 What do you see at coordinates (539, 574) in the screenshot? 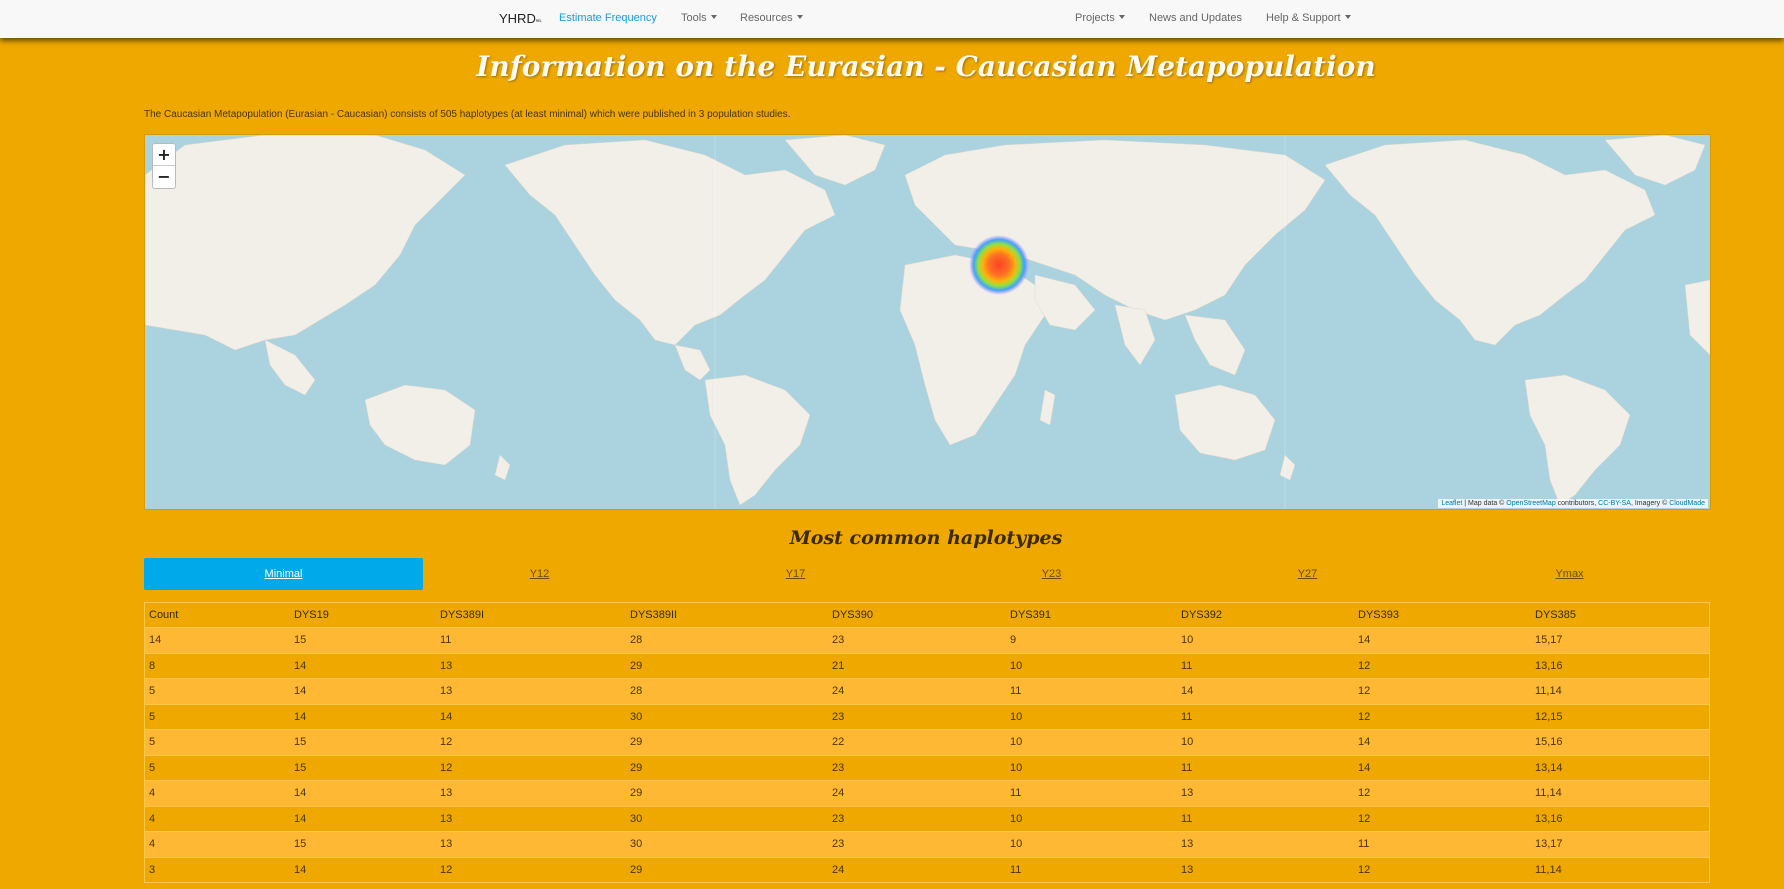
I see `tab-y12: Y12` at bounding box center [539, 574].